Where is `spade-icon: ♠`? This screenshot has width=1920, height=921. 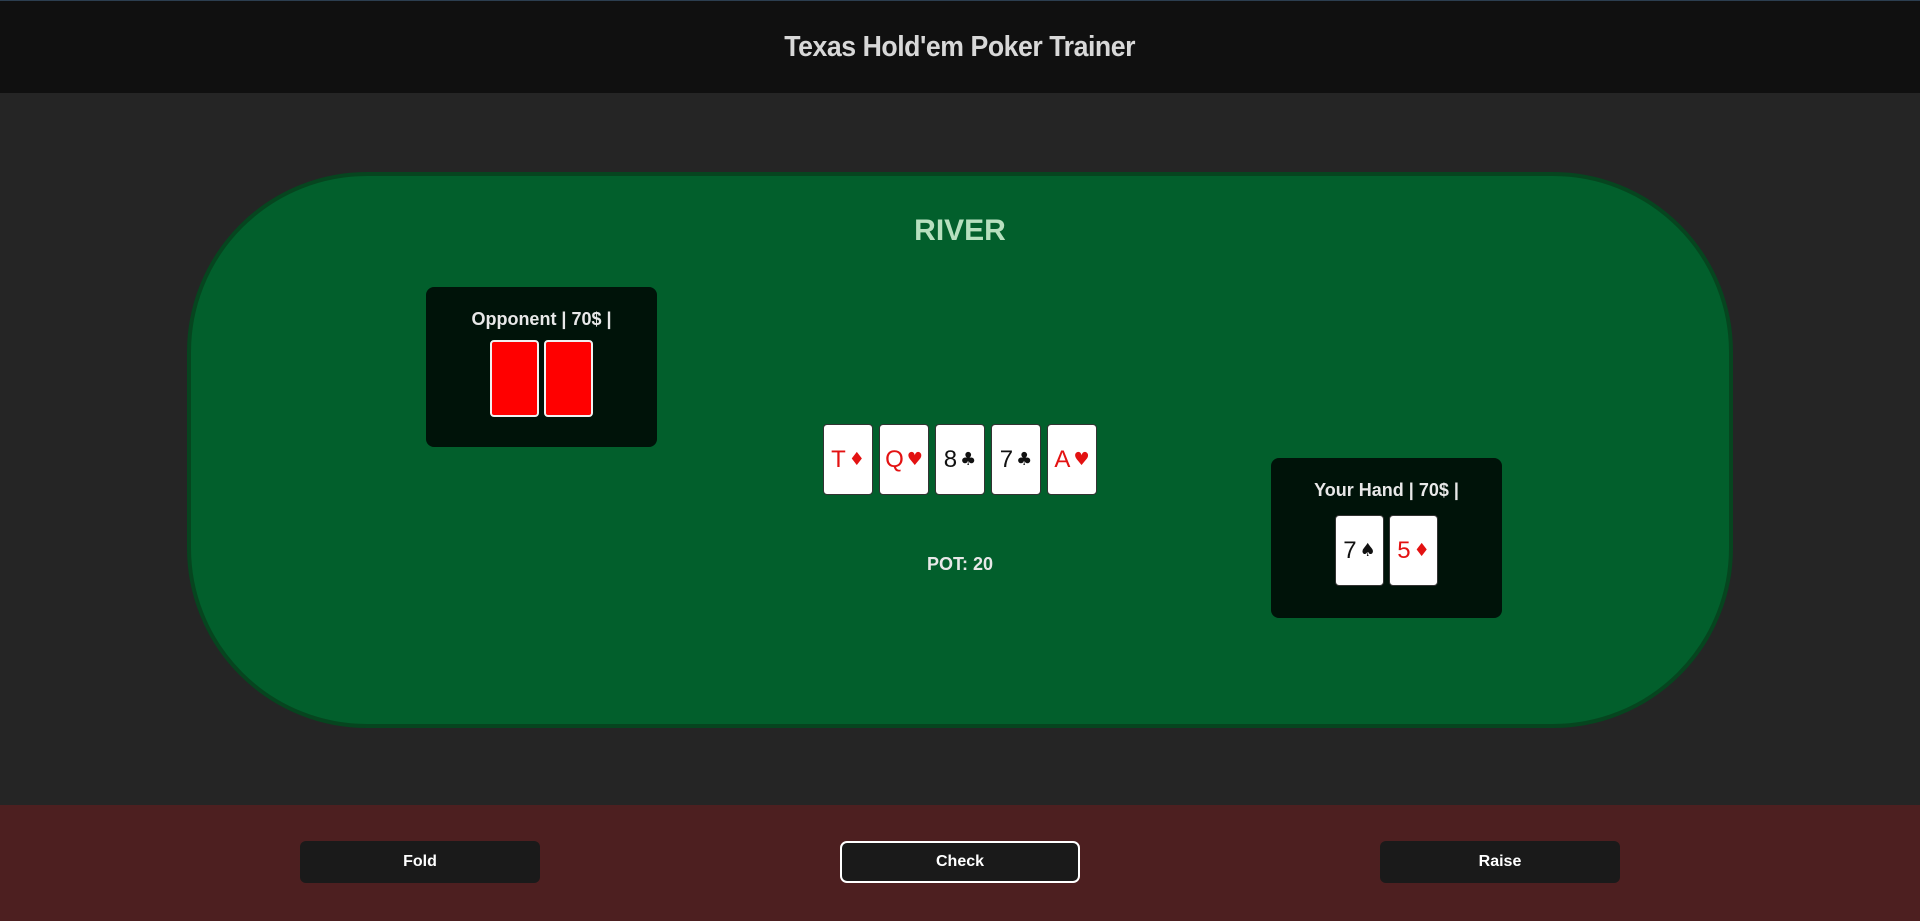
spade-icon: ♠ is located at coordinates (1367, 550).